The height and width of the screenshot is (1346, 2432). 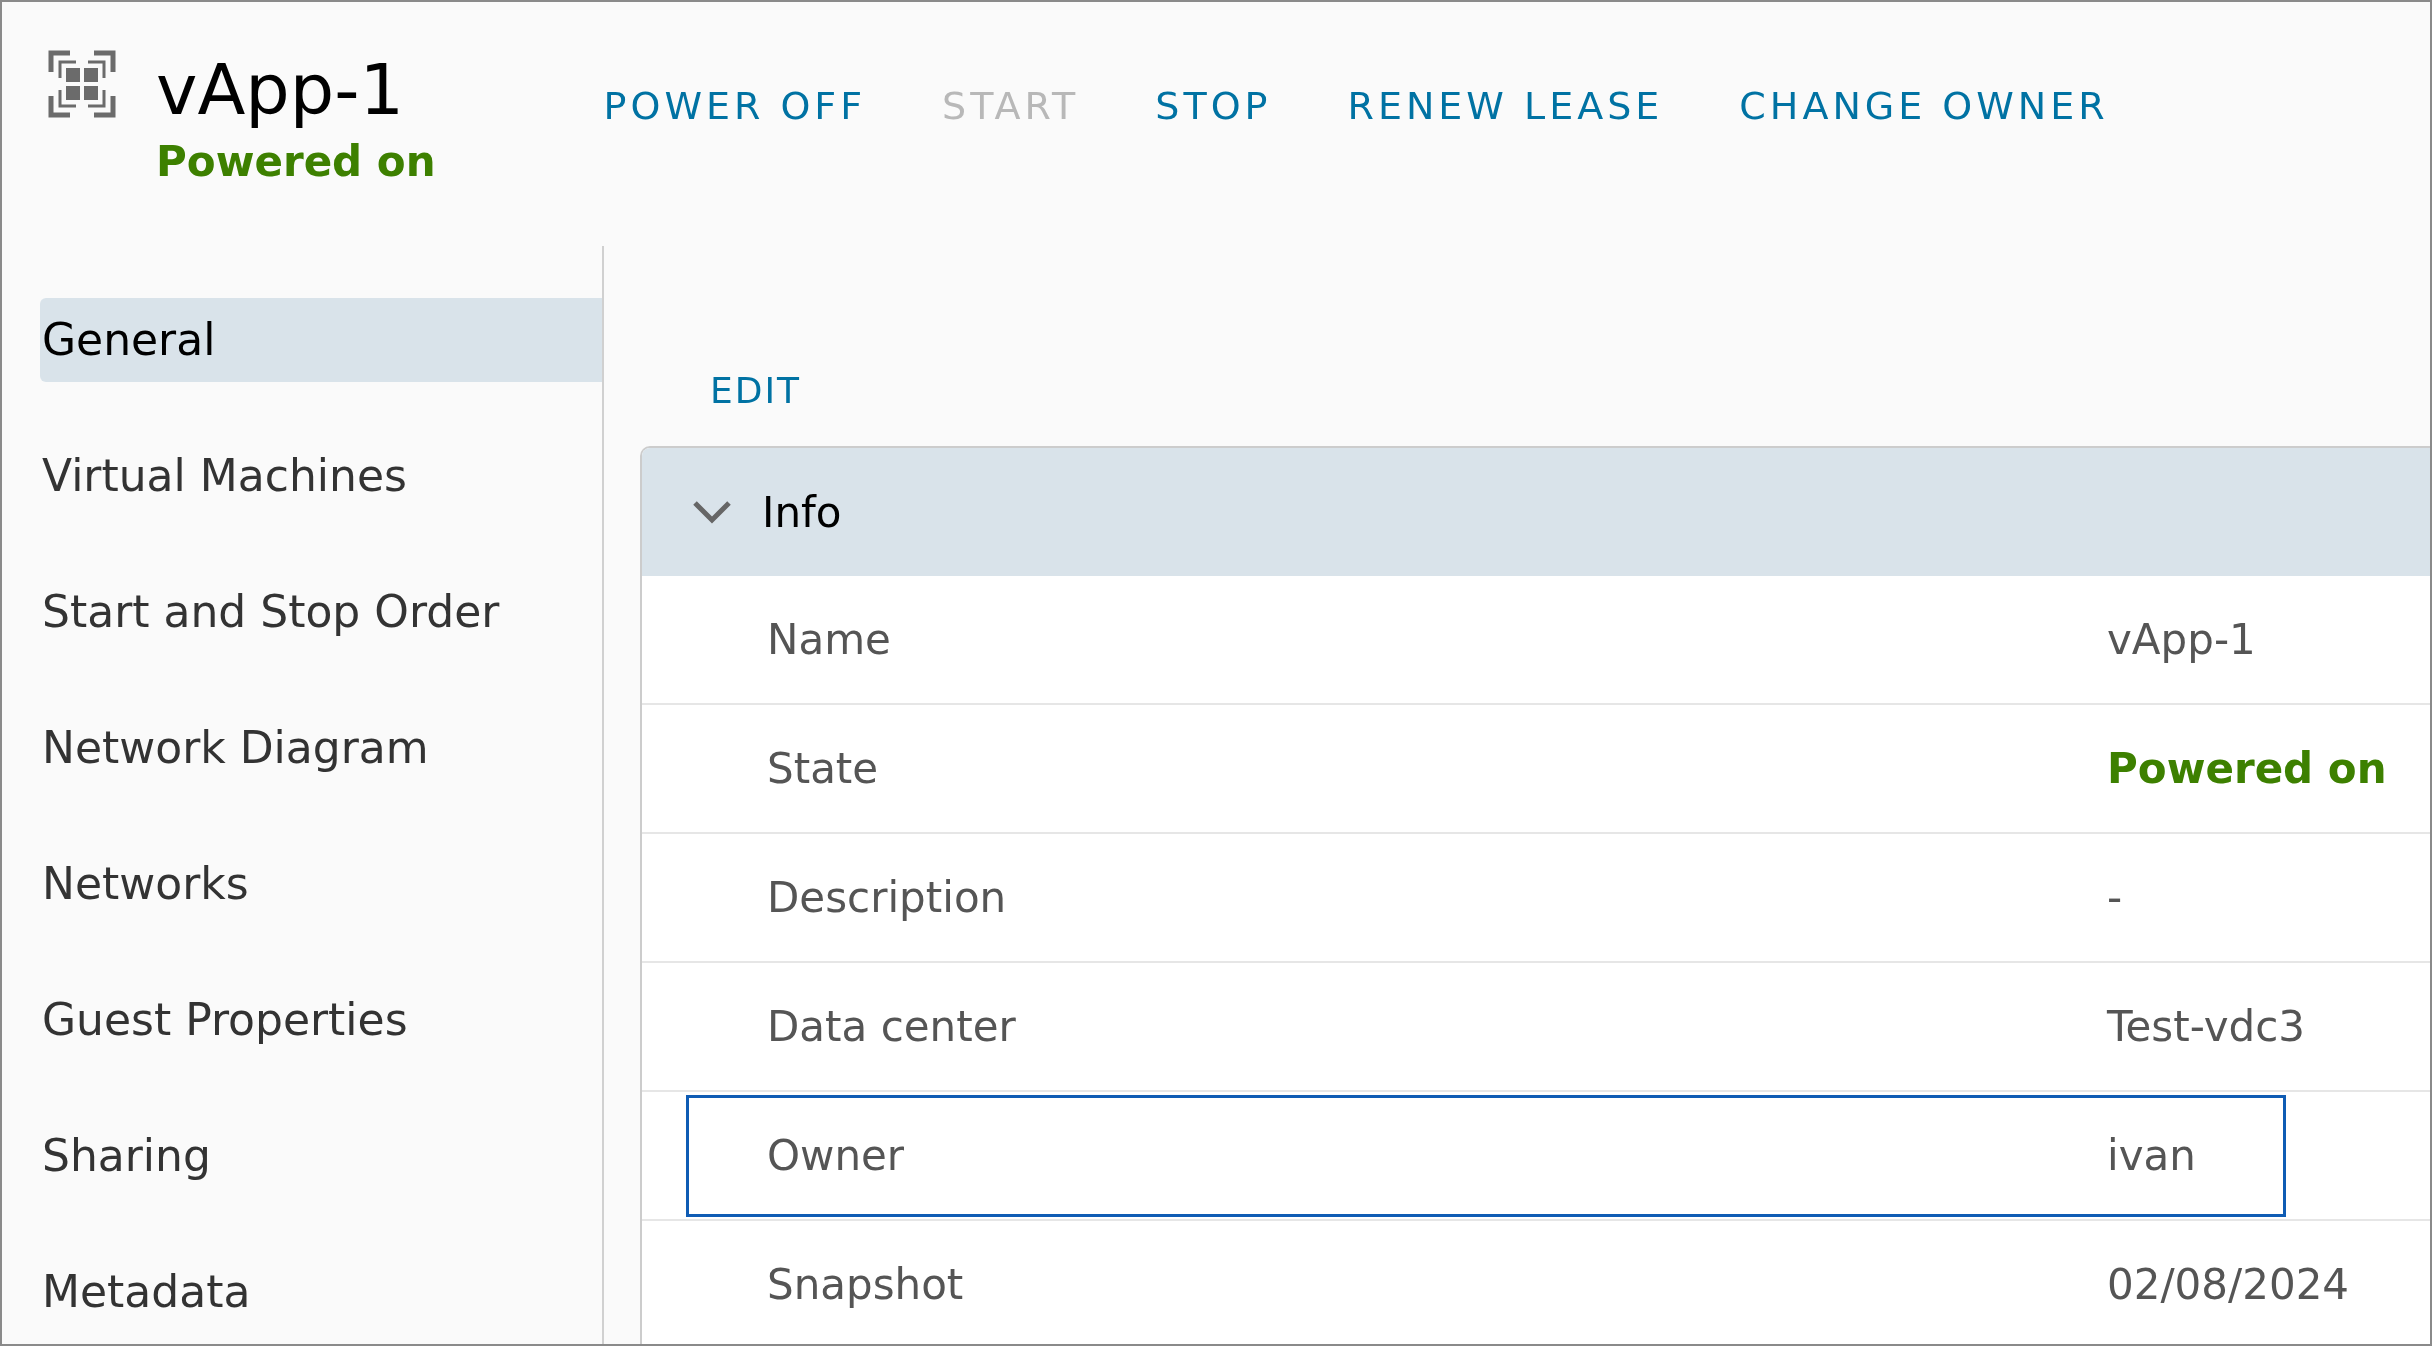 I want to click on sidebar-item: Network Diagram, so click(x=321, y=748).